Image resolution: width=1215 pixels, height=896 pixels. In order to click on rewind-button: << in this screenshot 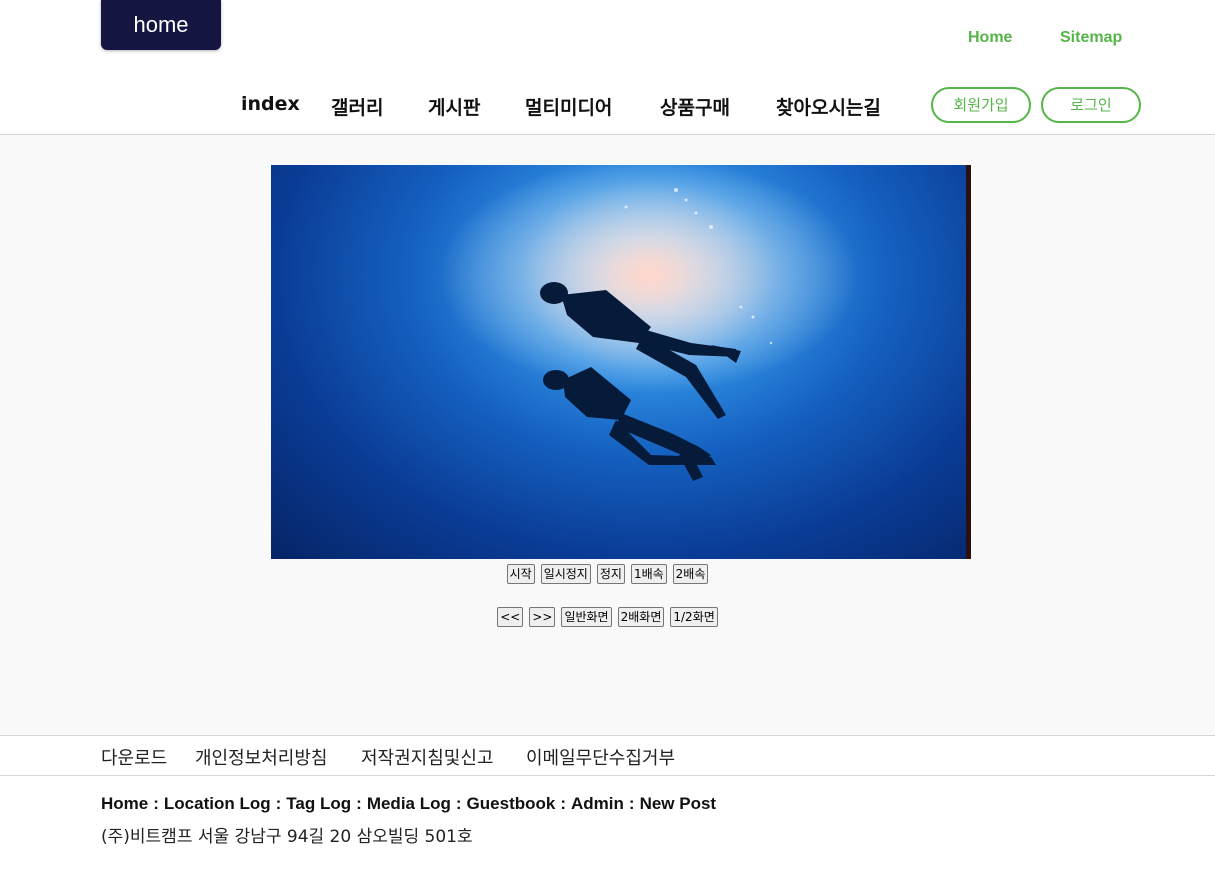, I will do `click(510, 617)`.